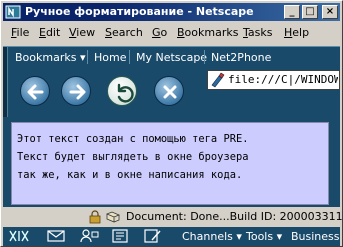  What do you see at coordinates (241, 57) in the screenshot?
I see `net2phone-link: Net2Phone` at bounding box center [241, 57].